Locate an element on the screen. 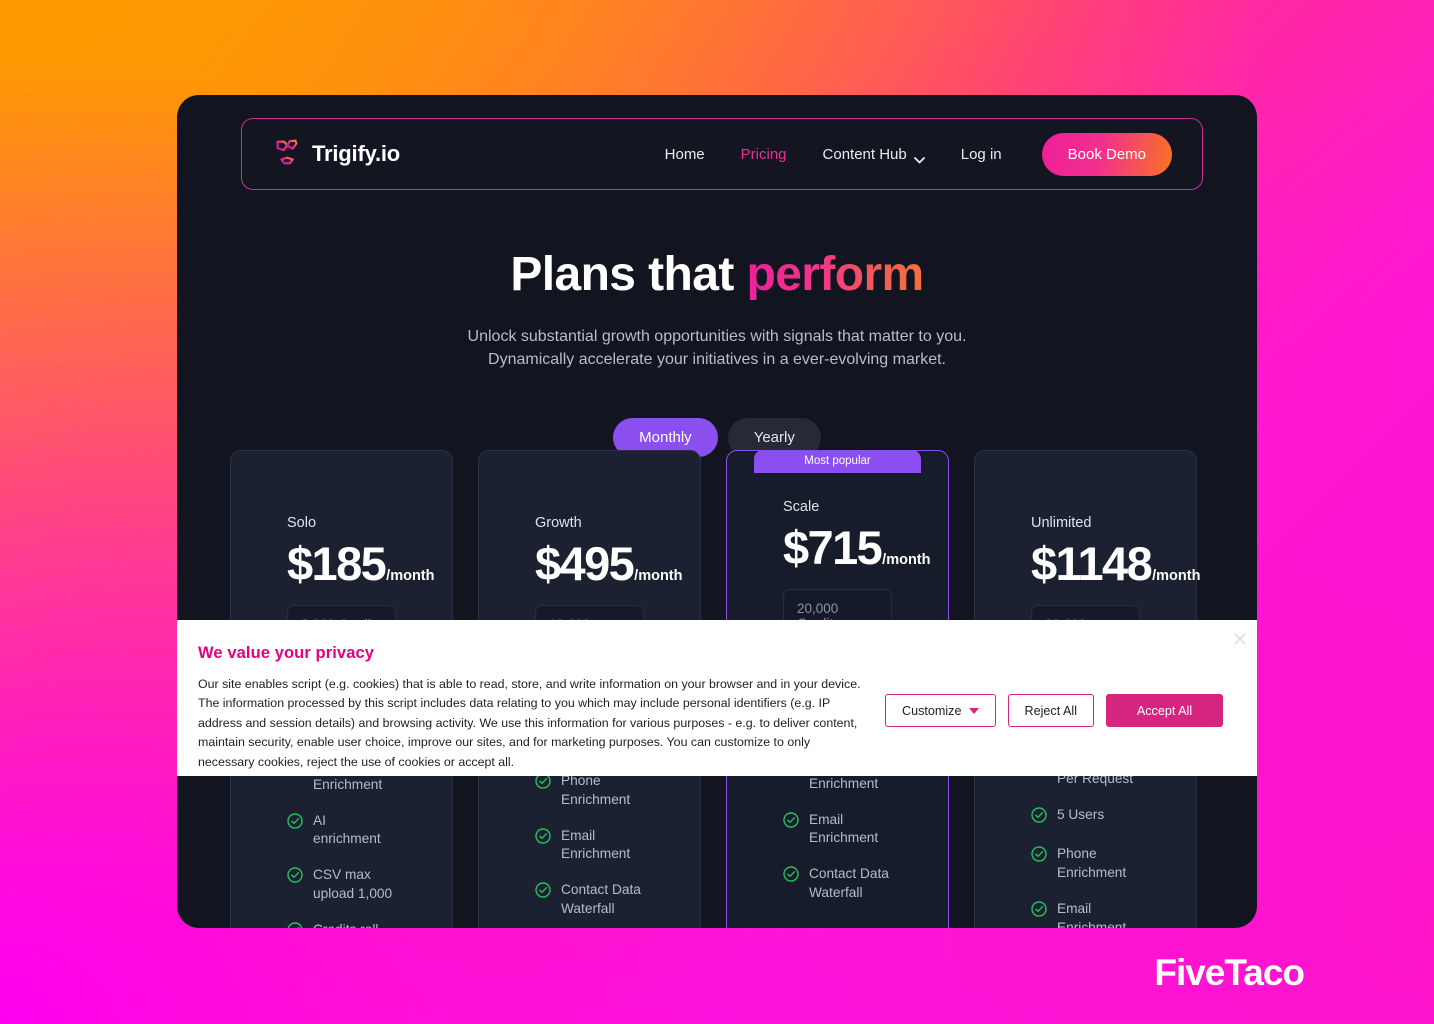  plan-price: $1148 is located at coordinates (1092, 563).